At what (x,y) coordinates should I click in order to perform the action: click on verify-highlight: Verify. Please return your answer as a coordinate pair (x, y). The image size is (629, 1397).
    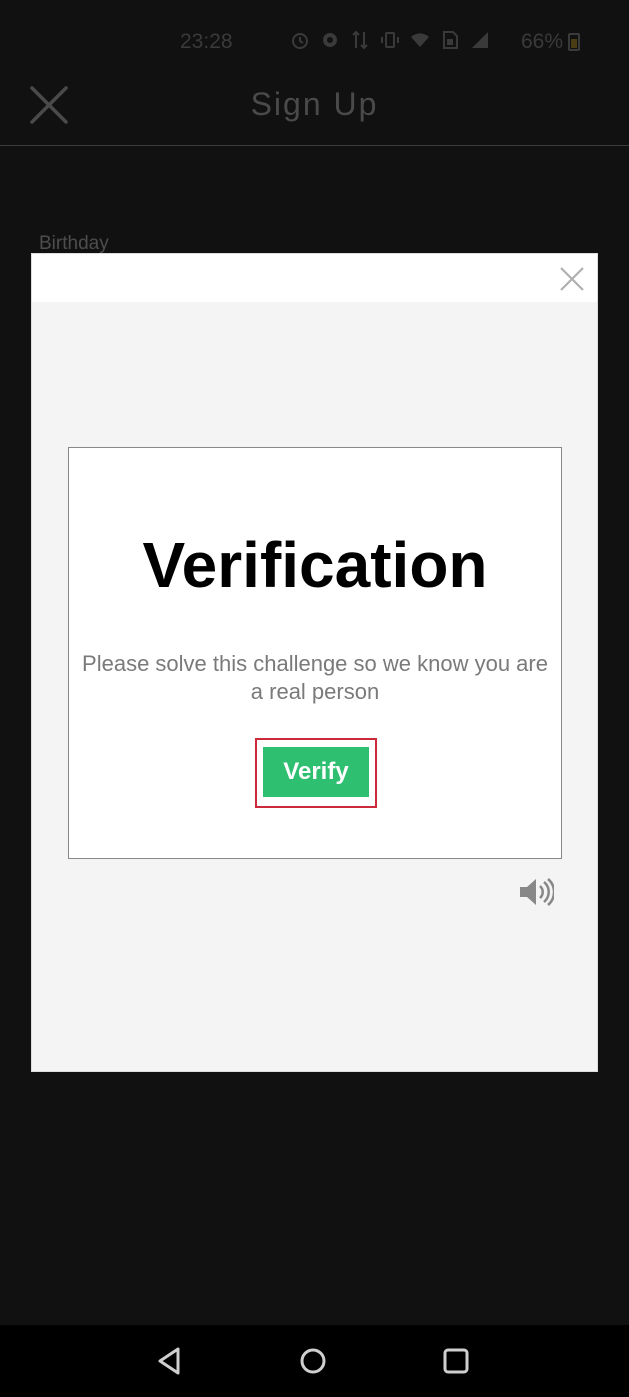
    Looking at the image, I should click on (316, 773).